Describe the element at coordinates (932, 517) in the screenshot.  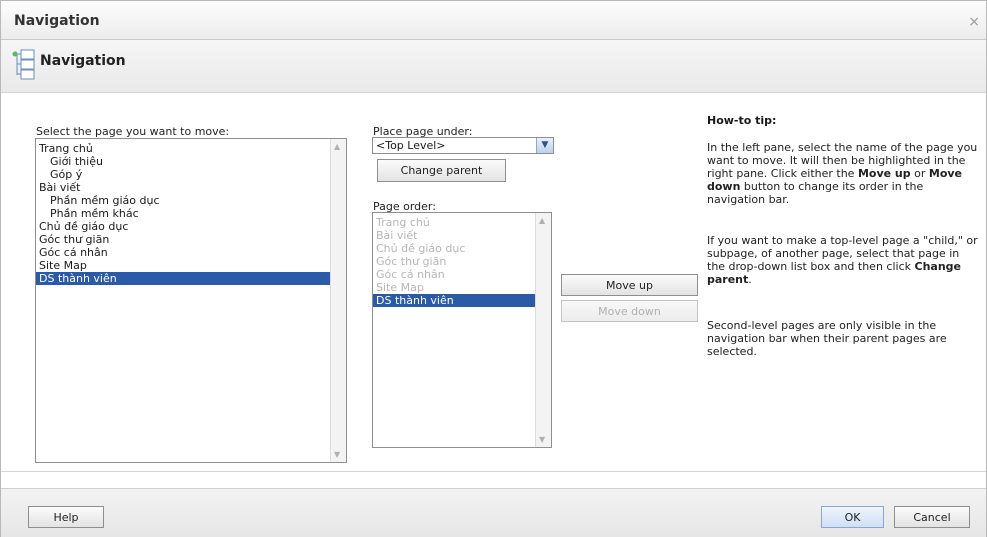
I see `cancel-button: Cancel` at that location.